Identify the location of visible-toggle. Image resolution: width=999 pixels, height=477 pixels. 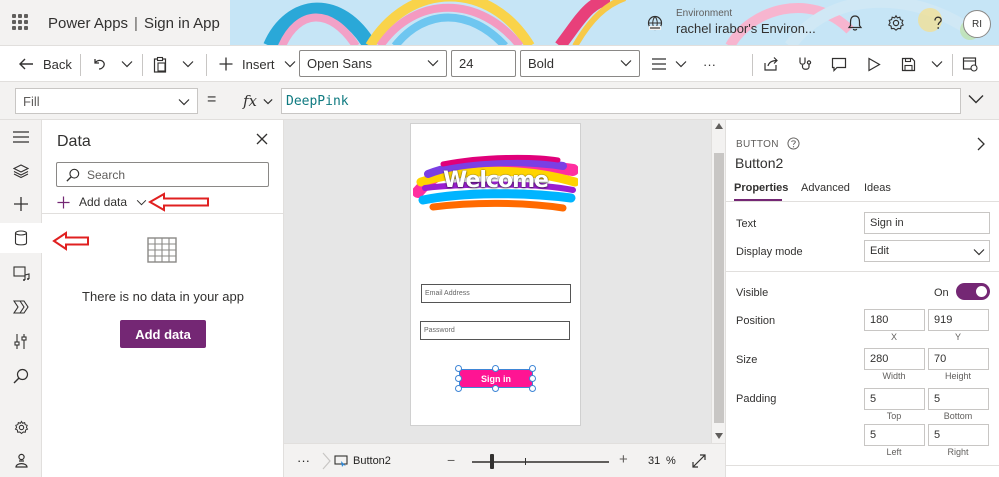
(973, 291).